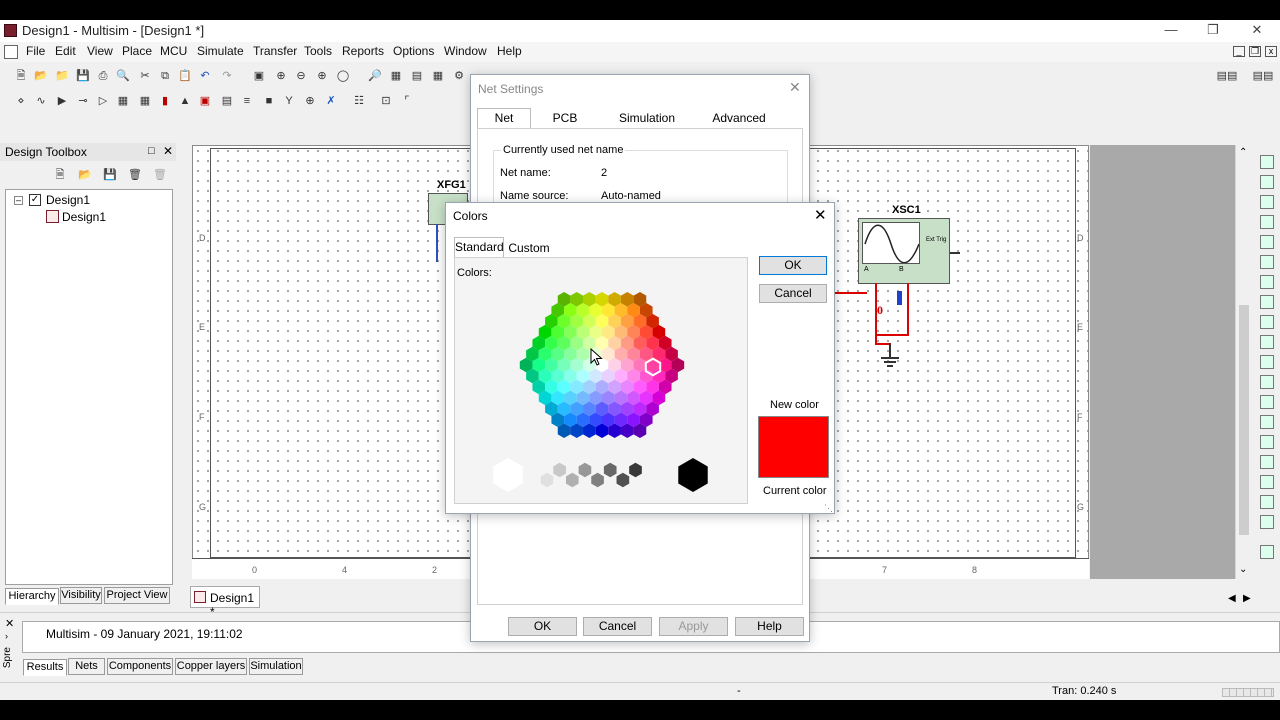 The height and width of the screenshot is (720, 1280). Describe the element at coordinates (1227, 77) in the screenshot. I see `instrument-view-icon: ▤▤` at that location.